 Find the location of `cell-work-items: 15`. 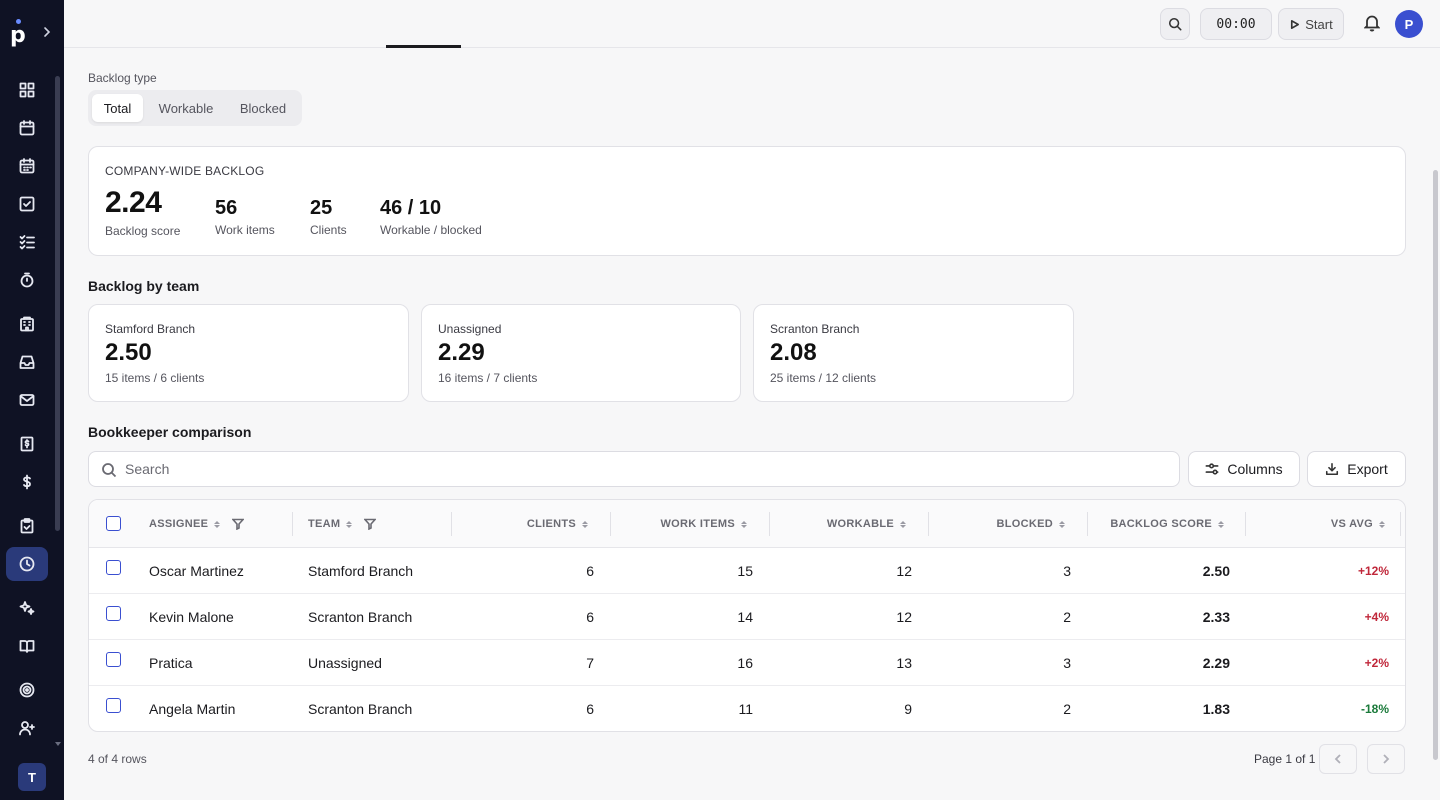

cell-work-items: 15 is located at coordinates (745, 571).